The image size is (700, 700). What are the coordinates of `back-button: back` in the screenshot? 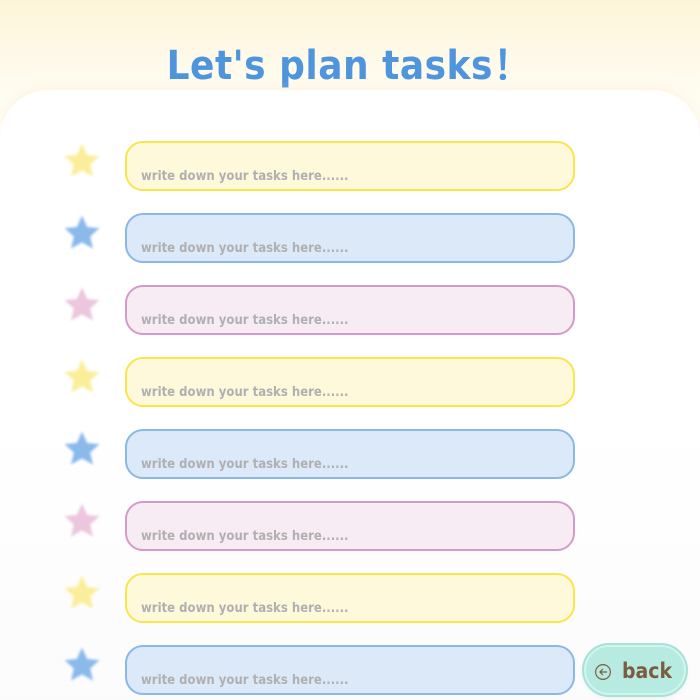 It's located at (635, 670).